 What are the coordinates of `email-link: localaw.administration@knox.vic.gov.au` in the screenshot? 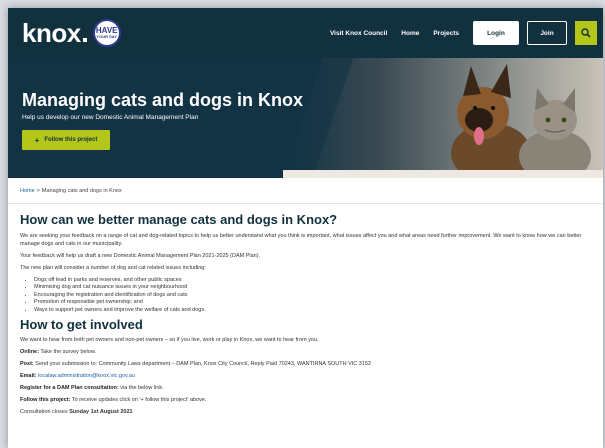 It's located at (86, 376).